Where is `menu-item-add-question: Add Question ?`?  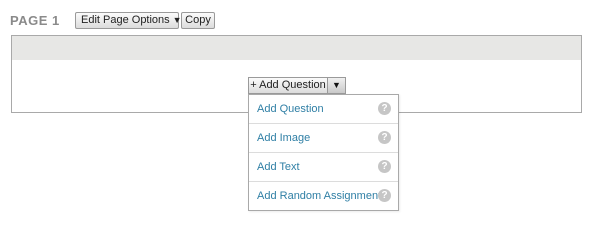 menu-item-add-question: Add Question ? is located at coordinates (323, 109).